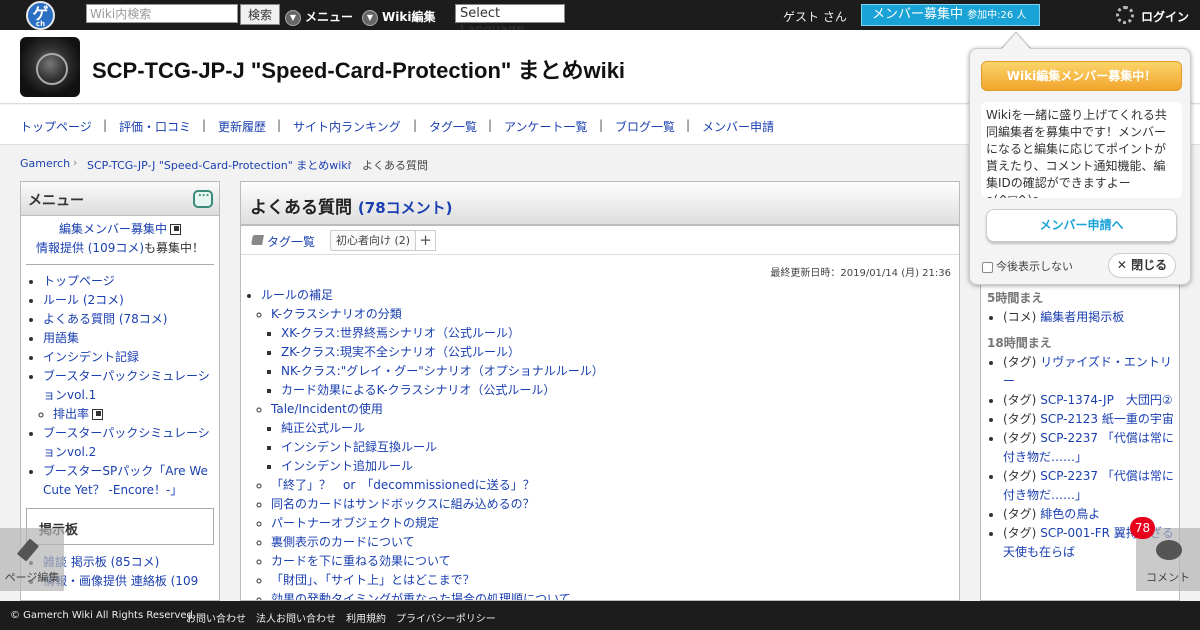  What do you see at coordinates (619, 333) in the screenshot?
I see `toc-item: XK-クラス:世界終焉シナリオ（公式ルール）` at bounding box center [619, 333].